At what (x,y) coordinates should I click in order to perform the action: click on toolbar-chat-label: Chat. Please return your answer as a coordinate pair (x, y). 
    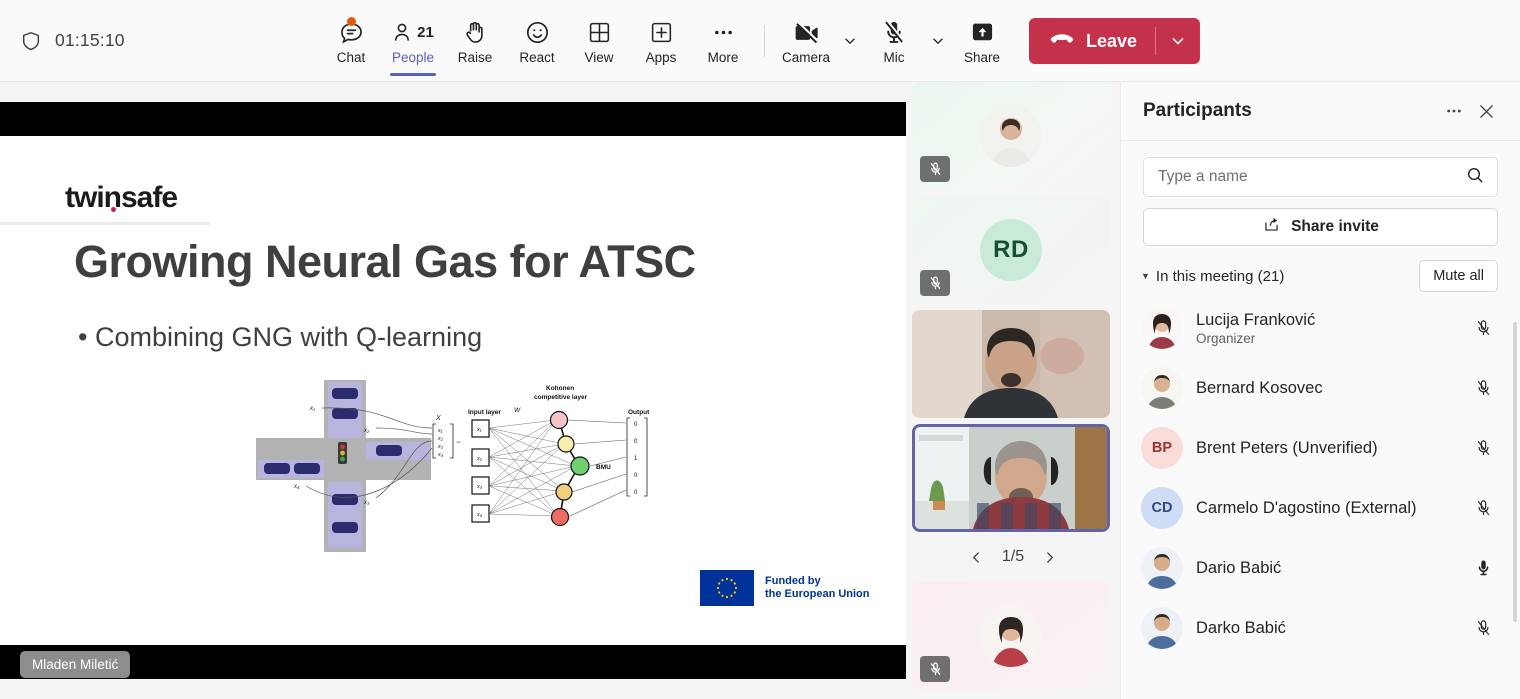
    Looking at the image, I should click on (351, 57).